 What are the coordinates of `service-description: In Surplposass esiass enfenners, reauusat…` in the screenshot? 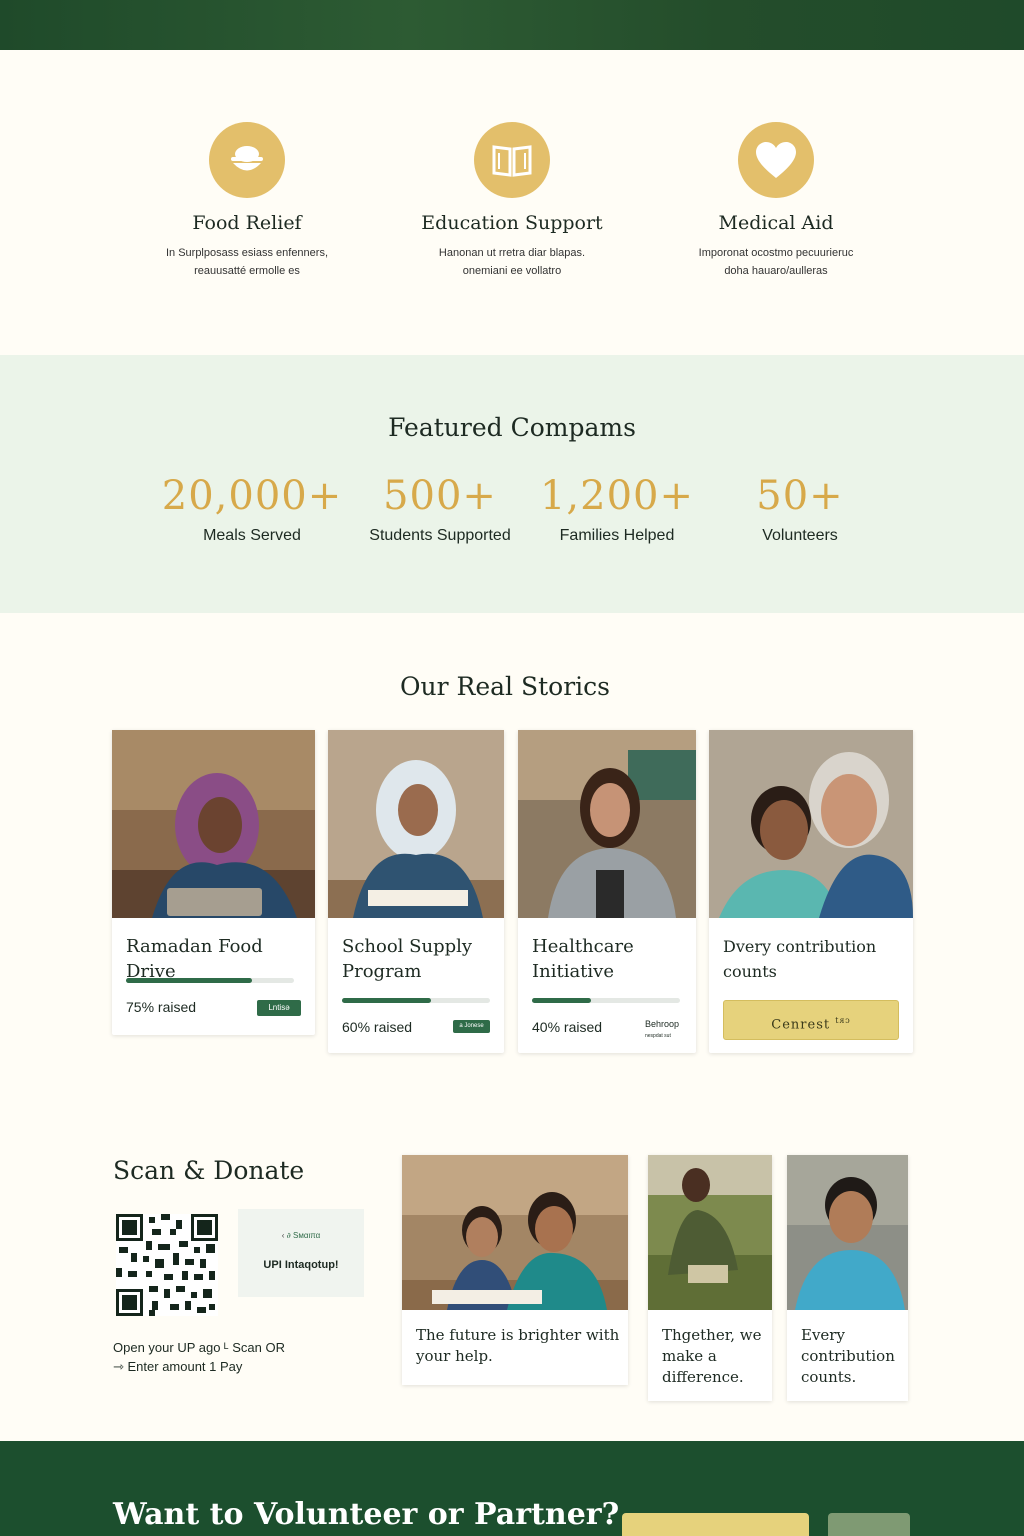 It's located at (247, 262).